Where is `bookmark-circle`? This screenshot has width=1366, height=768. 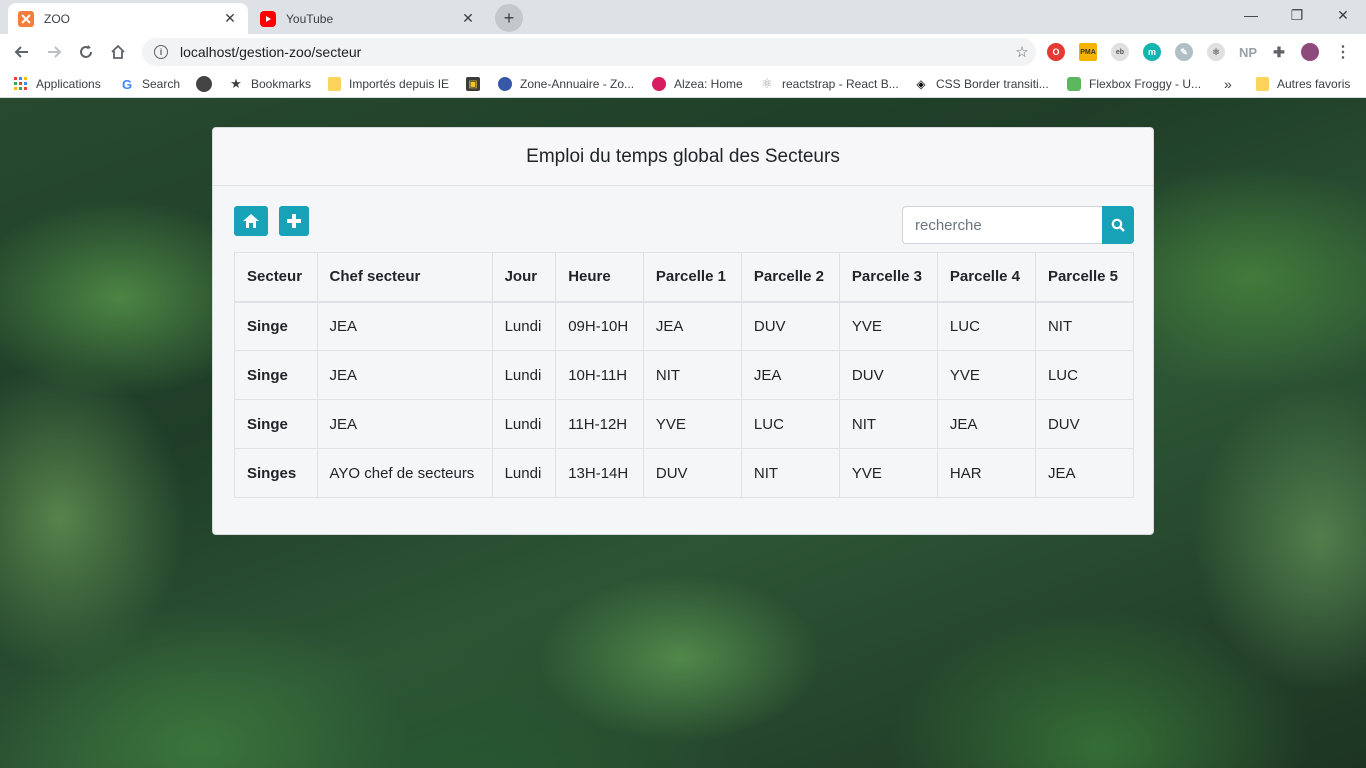 bookmark-circle is located at coordinates (208, 84).